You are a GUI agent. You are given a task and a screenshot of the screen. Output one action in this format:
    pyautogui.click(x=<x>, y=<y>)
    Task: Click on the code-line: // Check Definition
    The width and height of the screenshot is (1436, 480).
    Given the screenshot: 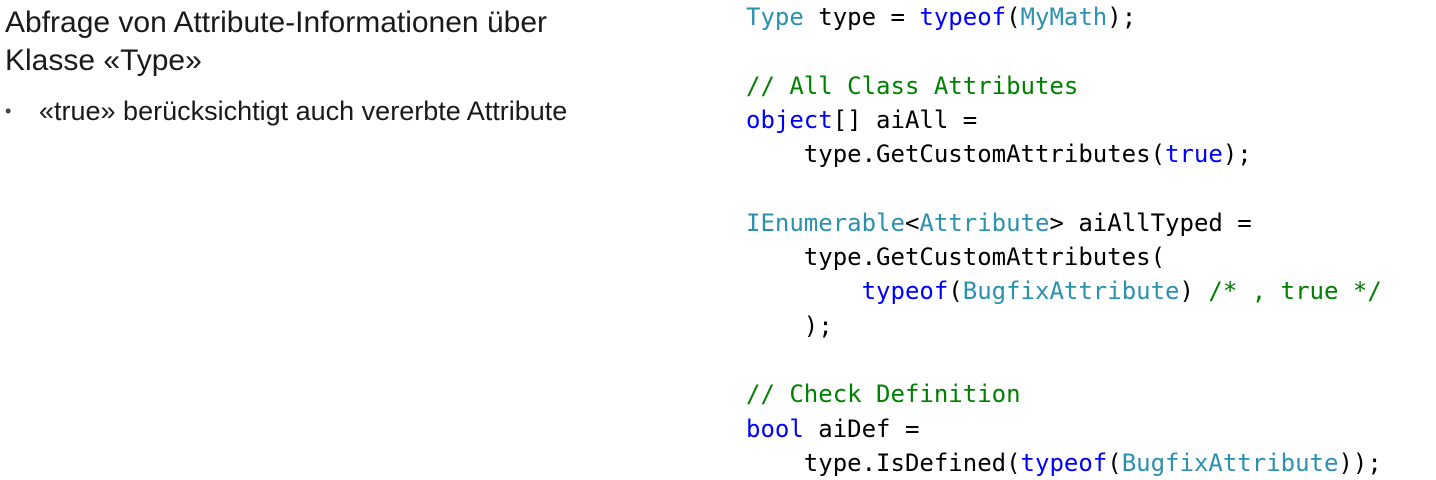 What is the action you would take?
    pyautogui.click(x=1090, y=394)
    